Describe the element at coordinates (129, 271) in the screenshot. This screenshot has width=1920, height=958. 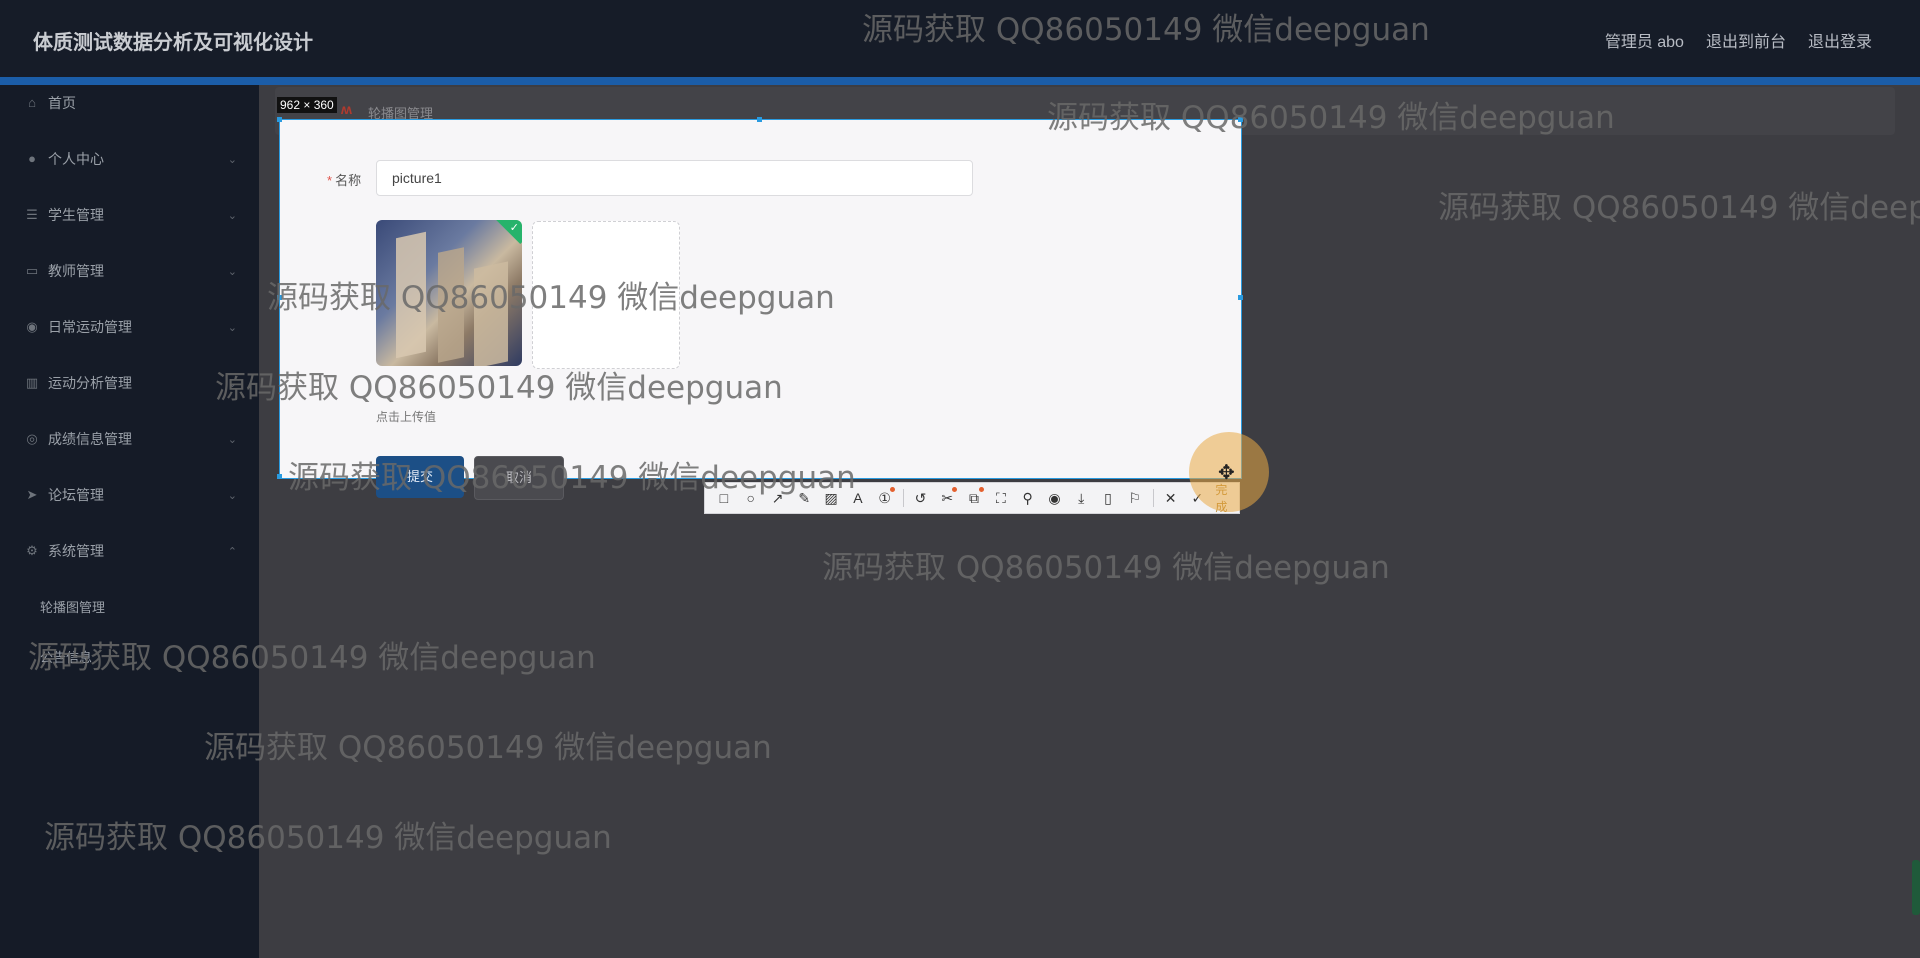
I see `sidebar-item-teachers: ▭ 教师管理 ⌄` at that location.